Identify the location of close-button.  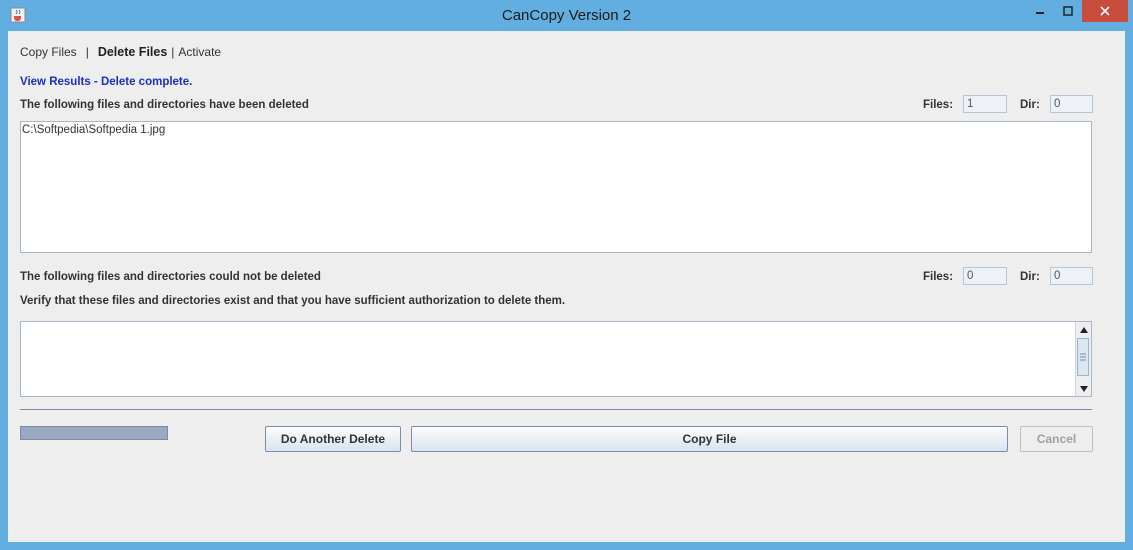
(1105, 11).